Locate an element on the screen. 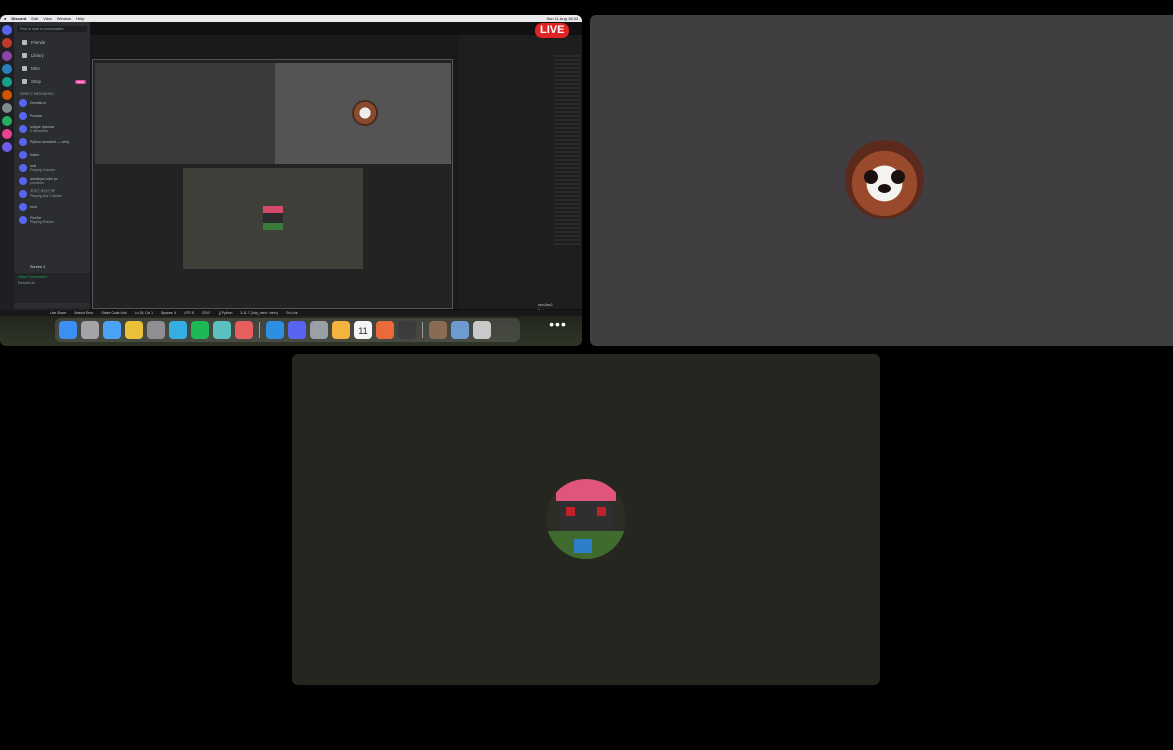 This screenshot has height=750, width=1173. red-panda-avatar is located at coordinates (884, 179).